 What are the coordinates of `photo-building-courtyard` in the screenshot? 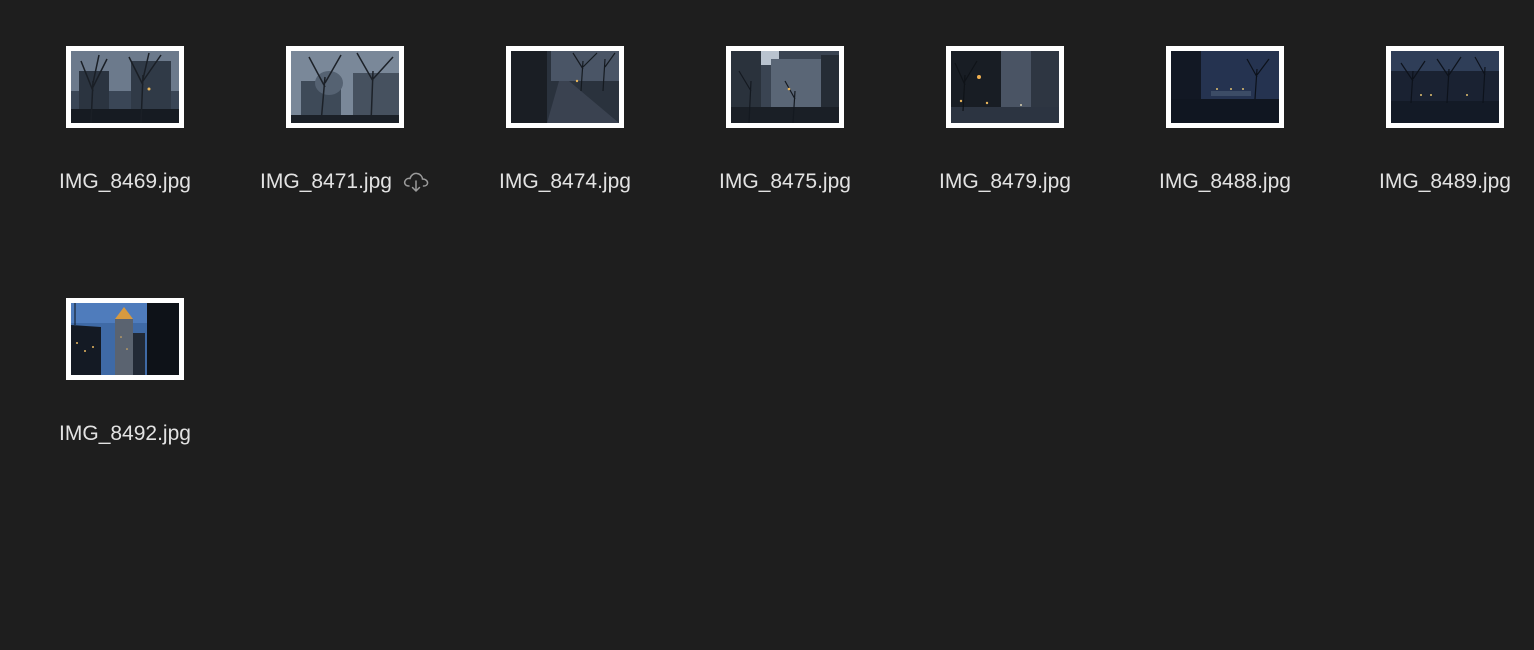 It's located at (785, 87).